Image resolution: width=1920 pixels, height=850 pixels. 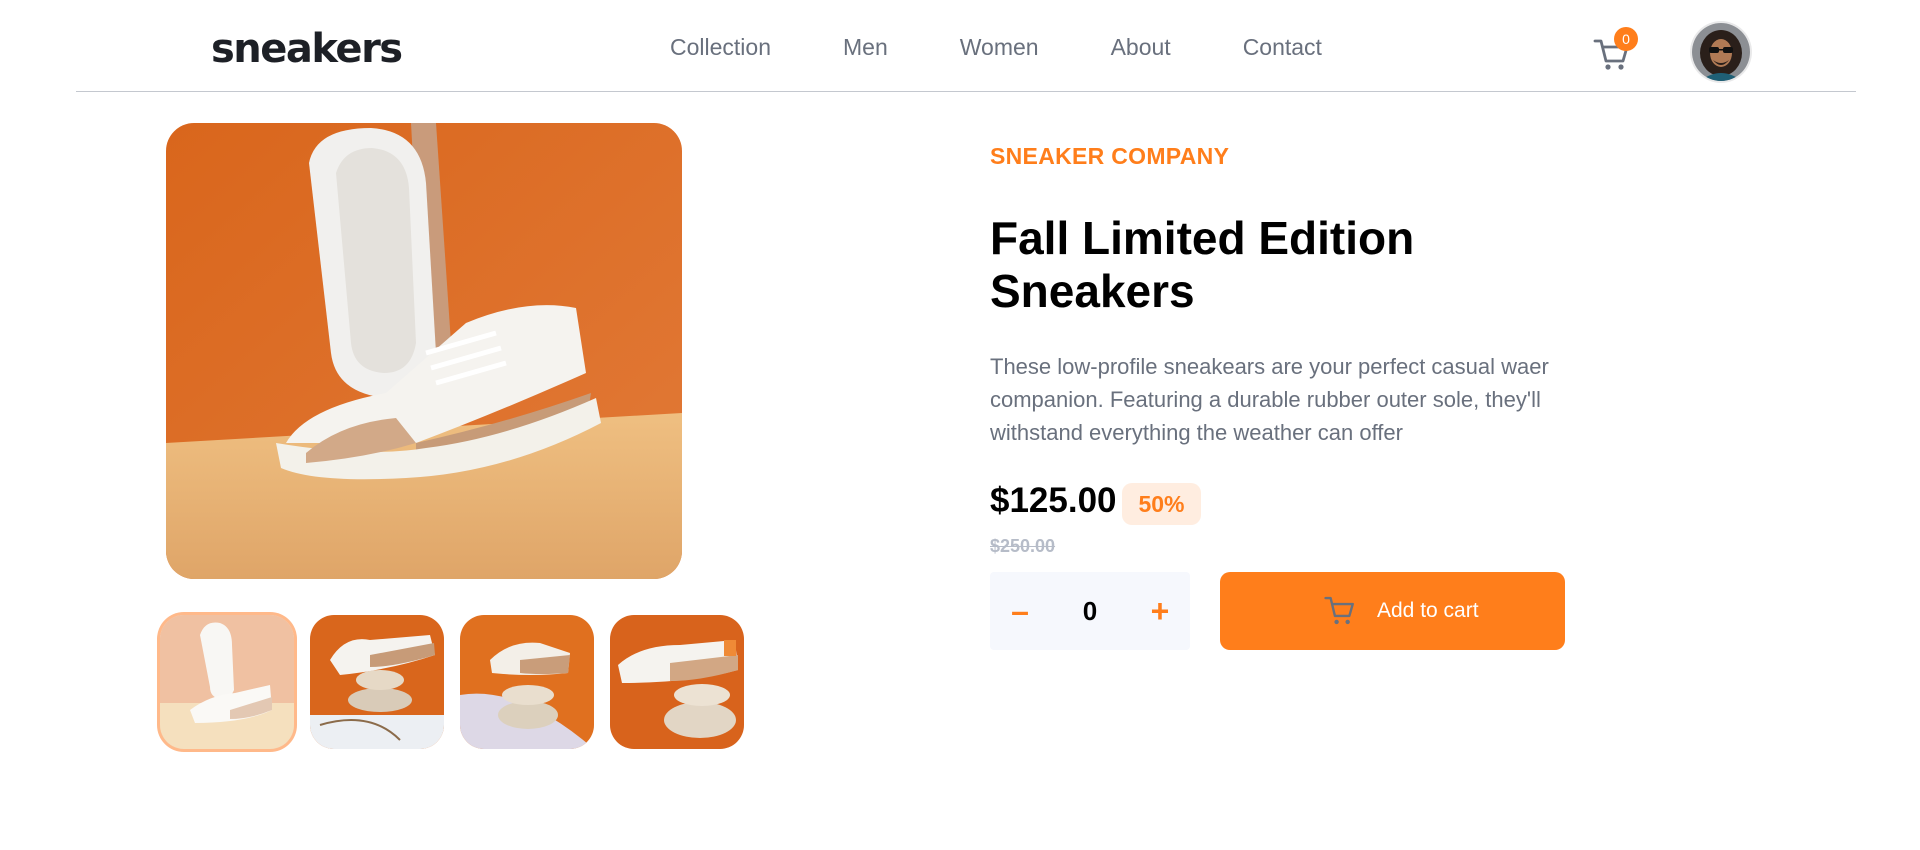 I want to click on current-price: $125.00, so click(x=1053, y=500).